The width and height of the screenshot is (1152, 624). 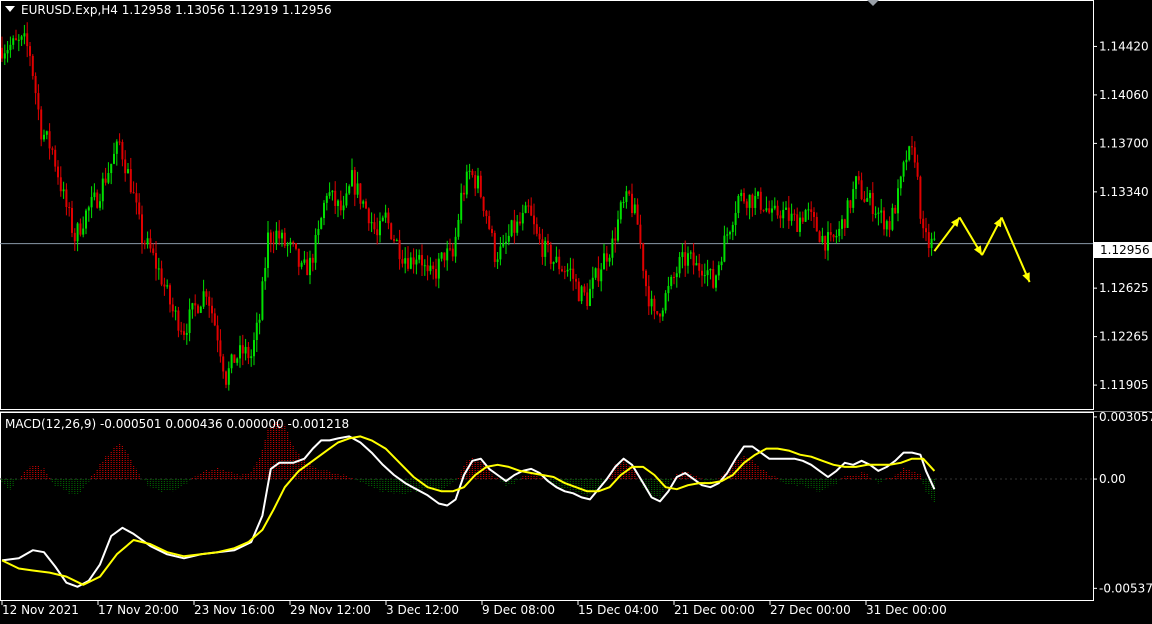 What do you see at coordinates (1124, 95) in the screenshot?
I see `price-tick-label: 1.14060` at bounding box center [1124, 95].